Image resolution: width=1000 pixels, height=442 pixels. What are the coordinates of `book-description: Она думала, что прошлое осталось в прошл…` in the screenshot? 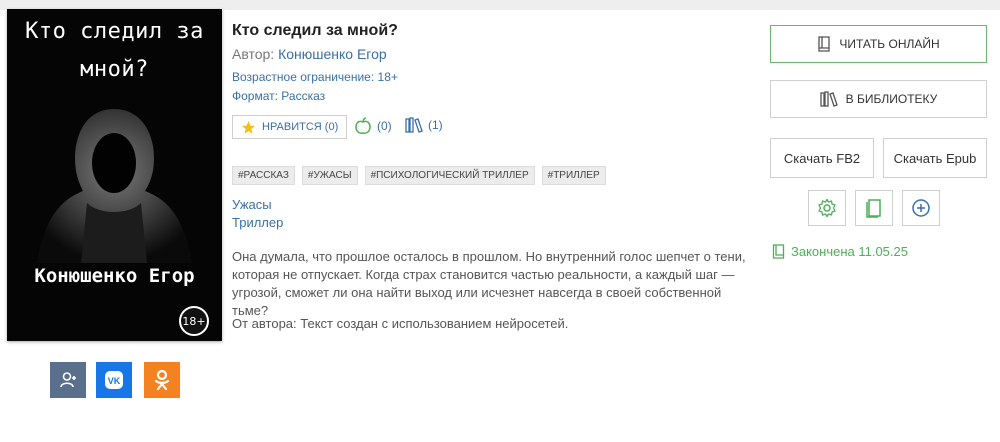 It's located at (489, 283).